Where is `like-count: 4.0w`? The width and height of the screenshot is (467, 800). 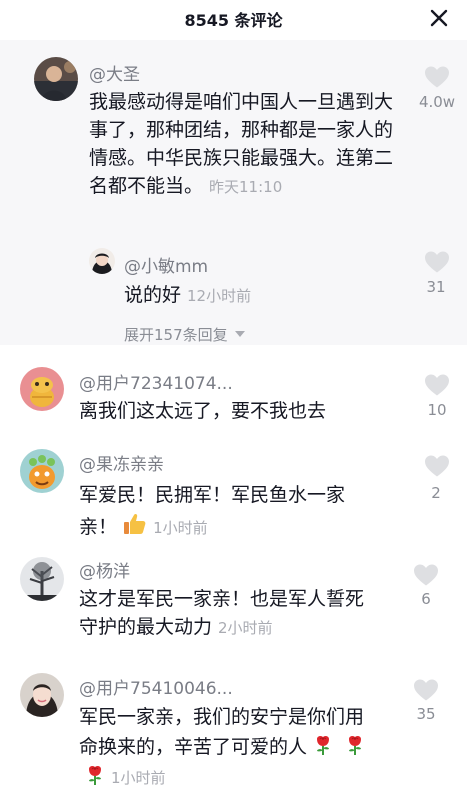
like-count: 4.0w is located at coordinates (437, 102).